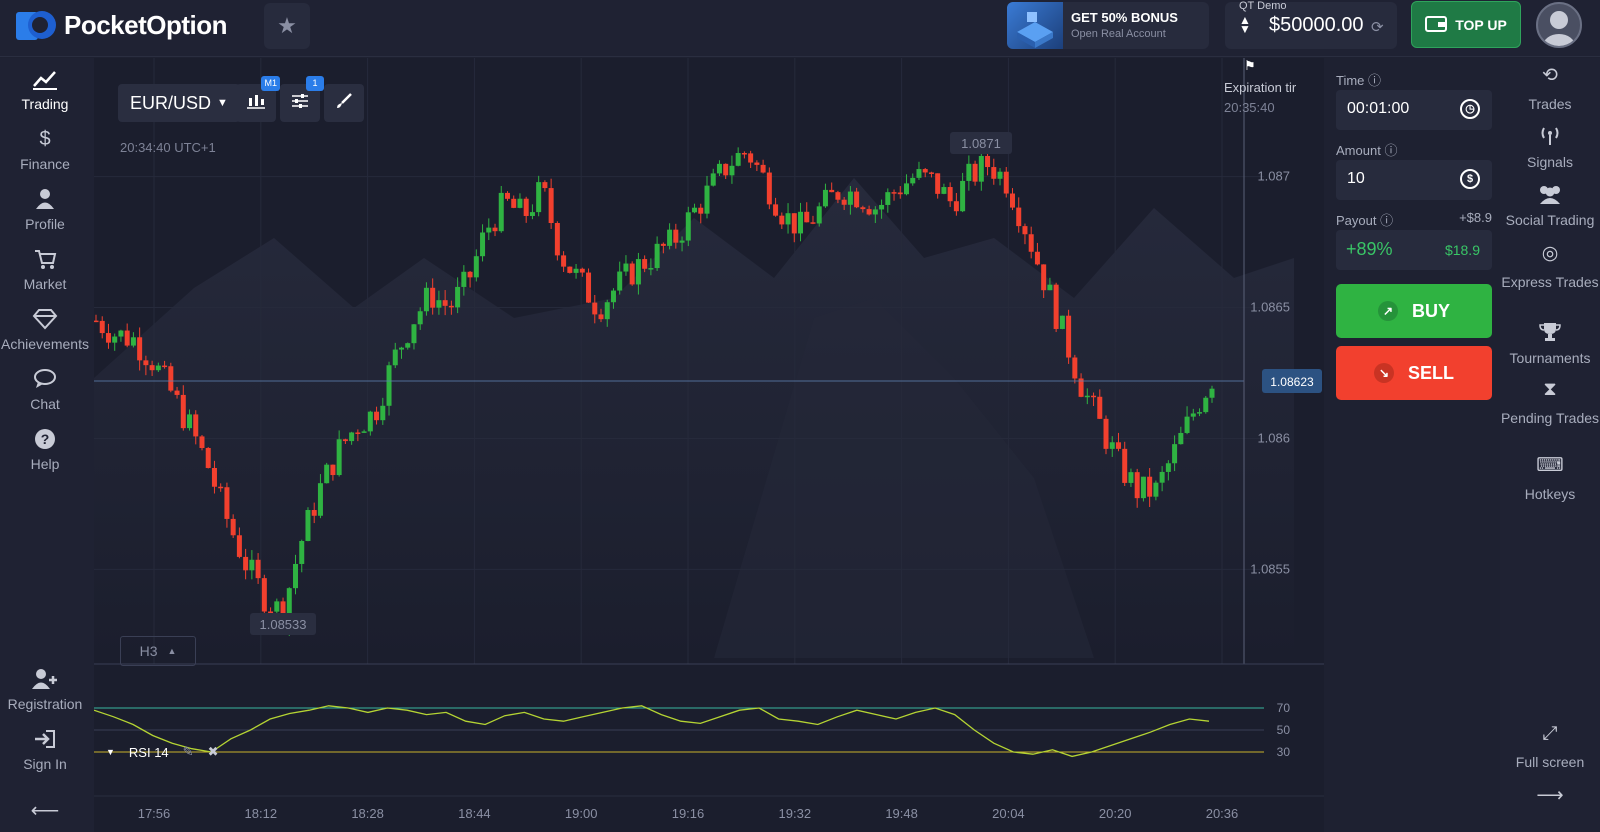 The image size is (1600, 832). What do you see at coordinates (146, 24) in the screenshot?
I see `brand-name: PocketOption` at bounding box center [146, 24].